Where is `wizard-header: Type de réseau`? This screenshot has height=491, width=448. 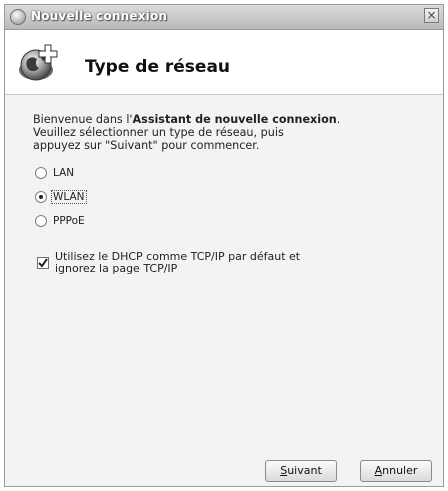
wizard-header: Type de réseau is located at coordinates (224, 62).